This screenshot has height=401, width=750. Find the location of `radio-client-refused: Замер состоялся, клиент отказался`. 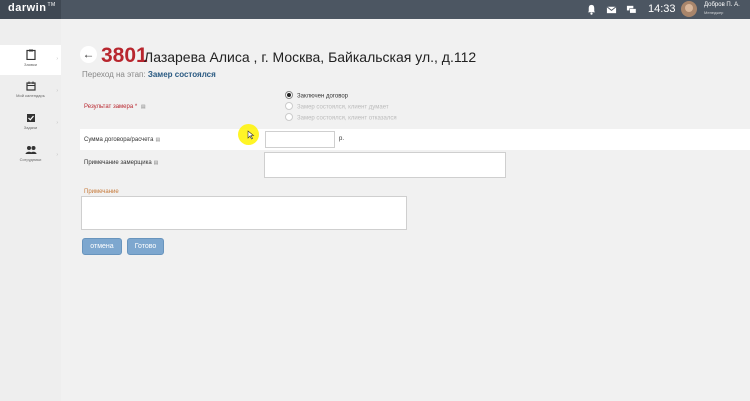

radio-client-refused: Замер состоялся, клиент отказался is located at coordinates (341, 117).